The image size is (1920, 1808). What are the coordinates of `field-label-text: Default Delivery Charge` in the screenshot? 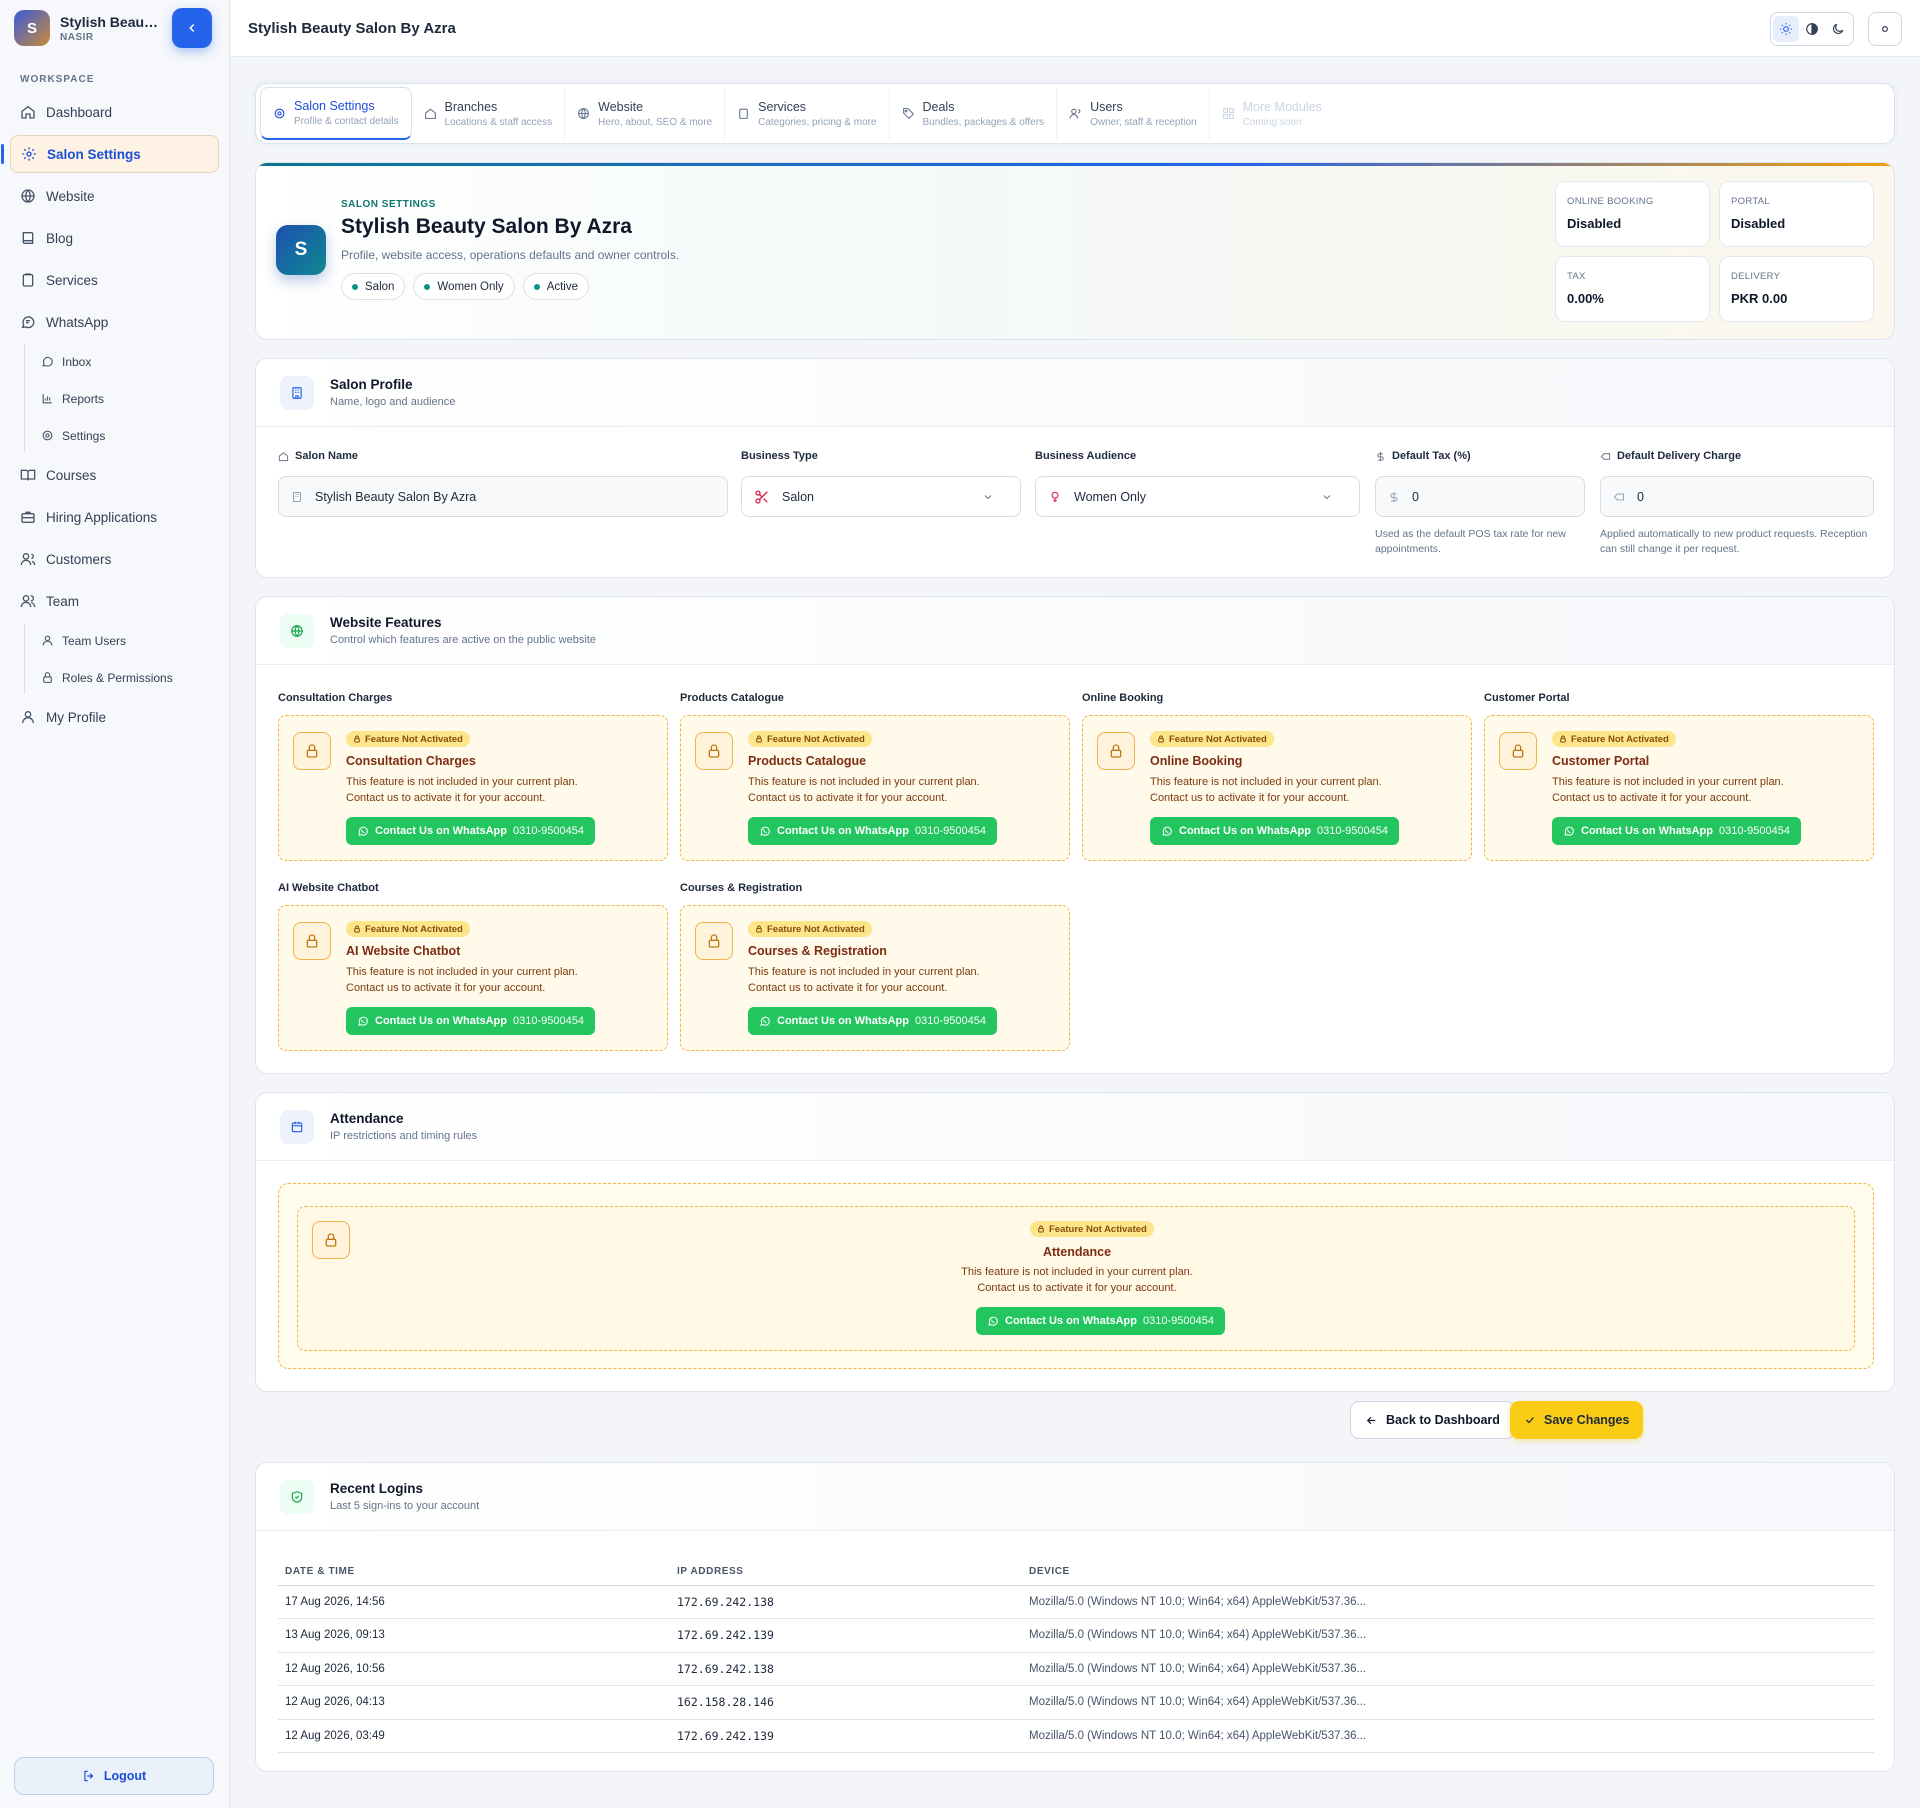 It's located at (1679, 456).